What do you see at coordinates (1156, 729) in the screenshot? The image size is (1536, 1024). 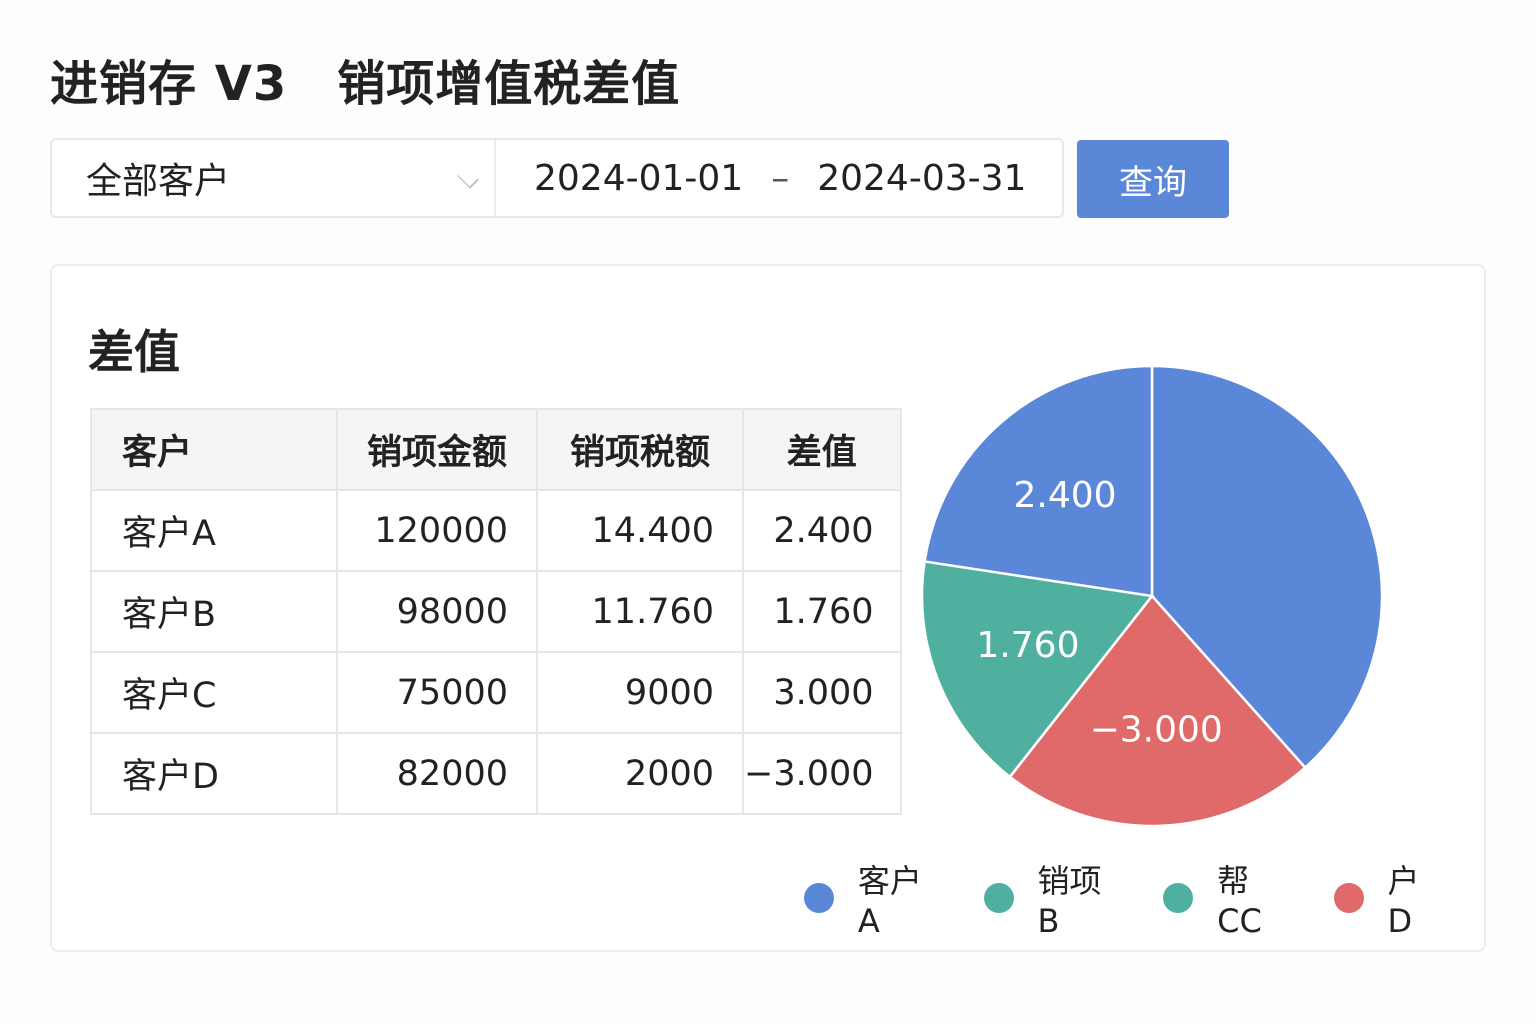 I see `slice-label: −3.000` at bounding box center [1156, 729].